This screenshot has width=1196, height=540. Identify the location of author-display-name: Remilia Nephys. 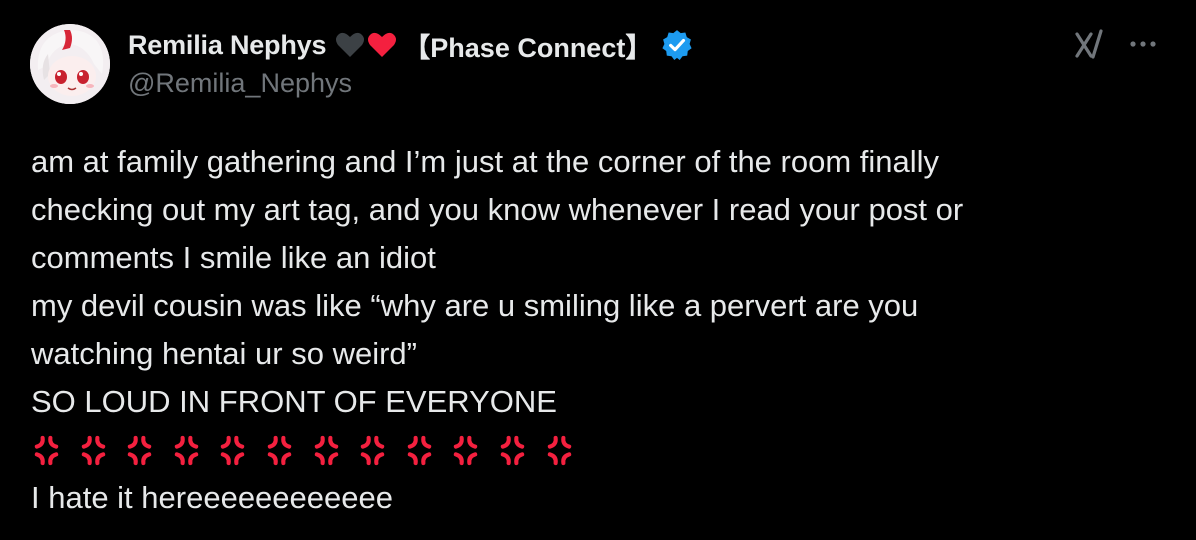
(227, 45).